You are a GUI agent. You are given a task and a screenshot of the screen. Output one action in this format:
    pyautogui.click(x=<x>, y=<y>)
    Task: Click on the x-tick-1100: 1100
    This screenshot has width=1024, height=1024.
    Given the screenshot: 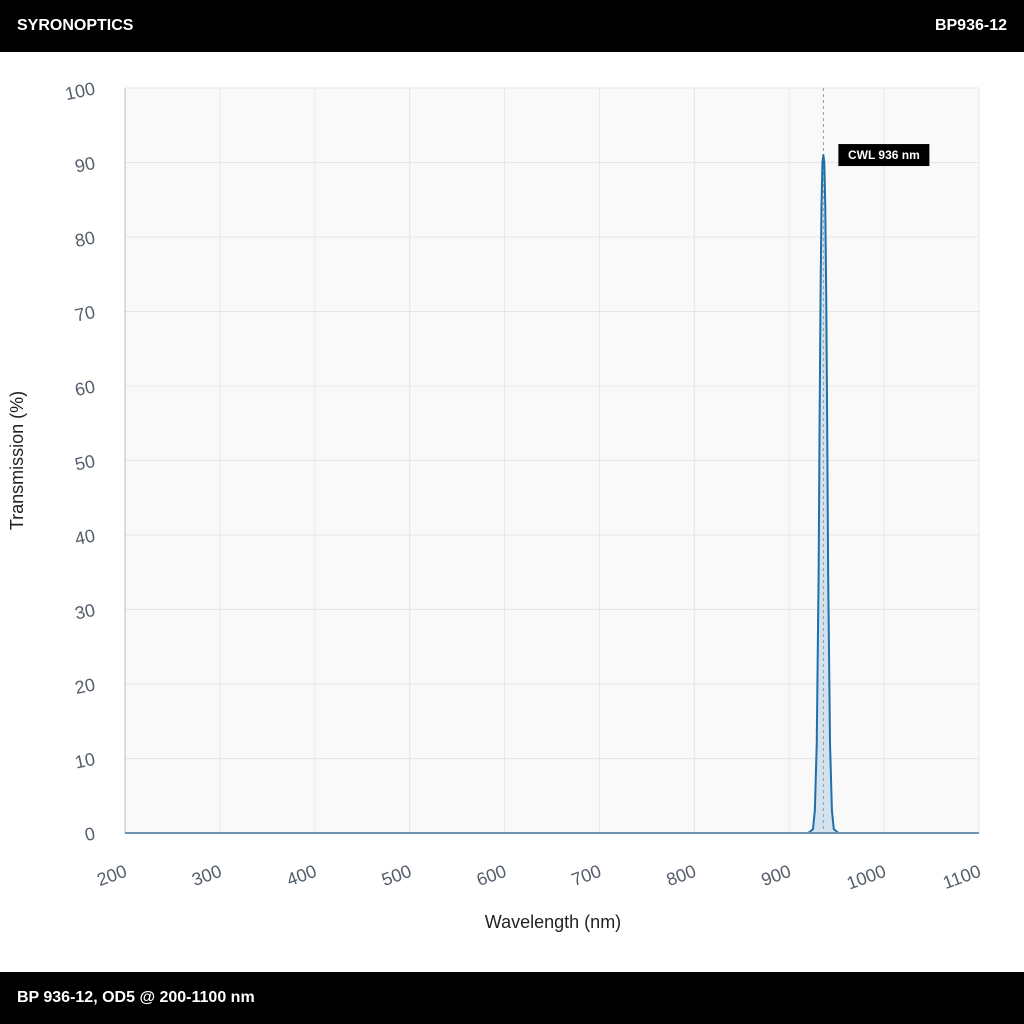 What is the action you would take?
    pyautogui.click(x=961, y=877)
    